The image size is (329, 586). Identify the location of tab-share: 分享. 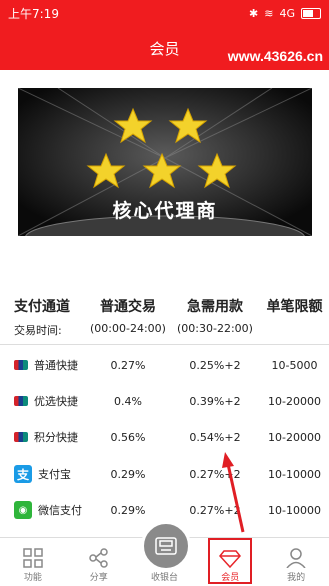
(99, 562).